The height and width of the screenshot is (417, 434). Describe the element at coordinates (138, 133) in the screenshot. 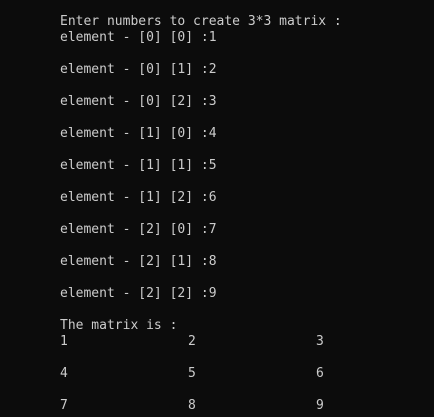

I see `element-line: element - [1] [0] :4` at that location.